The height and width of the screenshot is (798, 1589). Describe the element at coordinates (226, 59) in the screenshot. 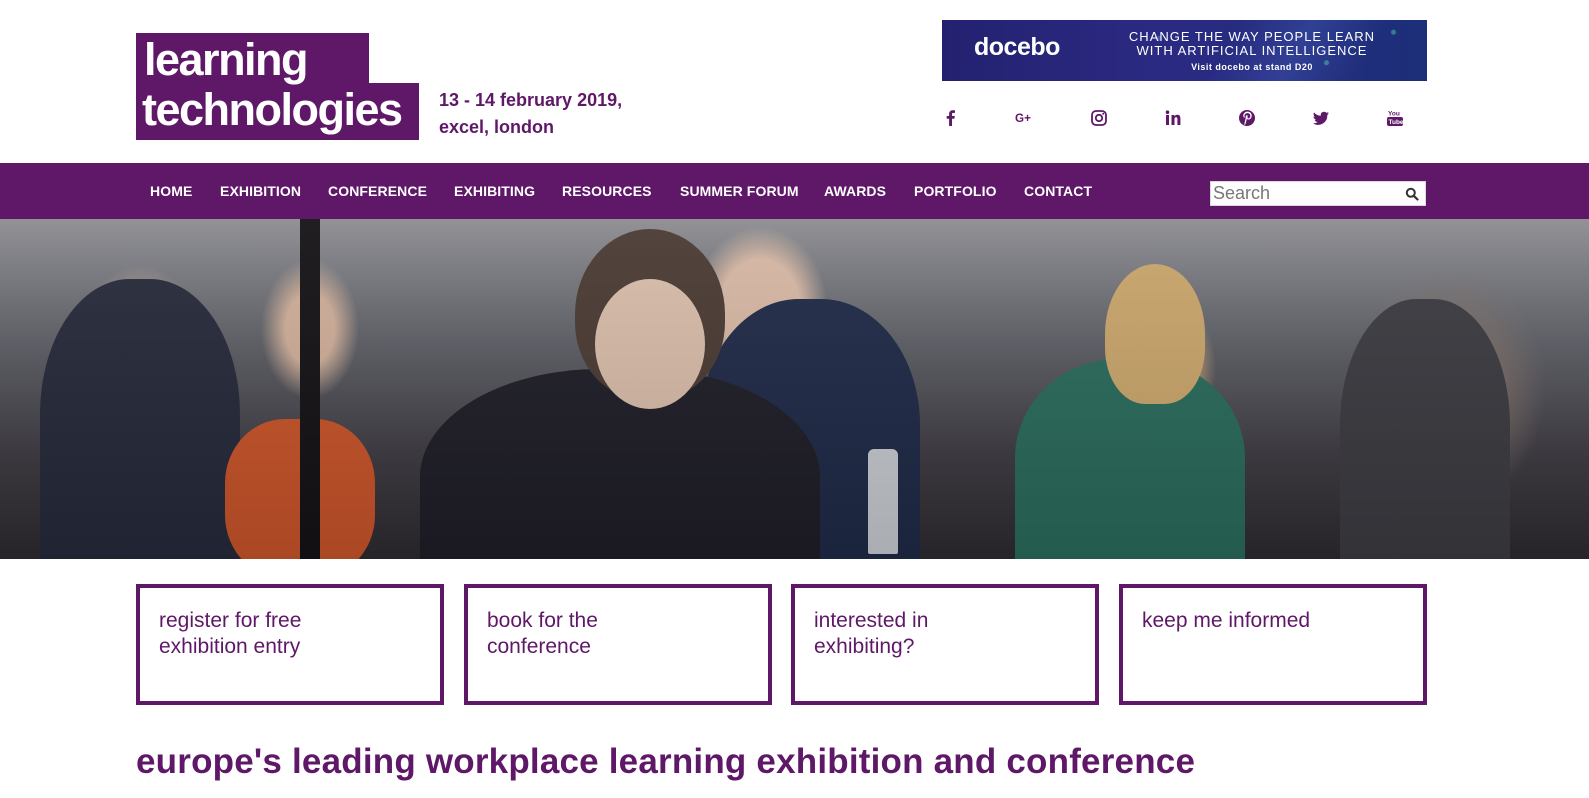

I see `logo-line-1: learning` at that location.